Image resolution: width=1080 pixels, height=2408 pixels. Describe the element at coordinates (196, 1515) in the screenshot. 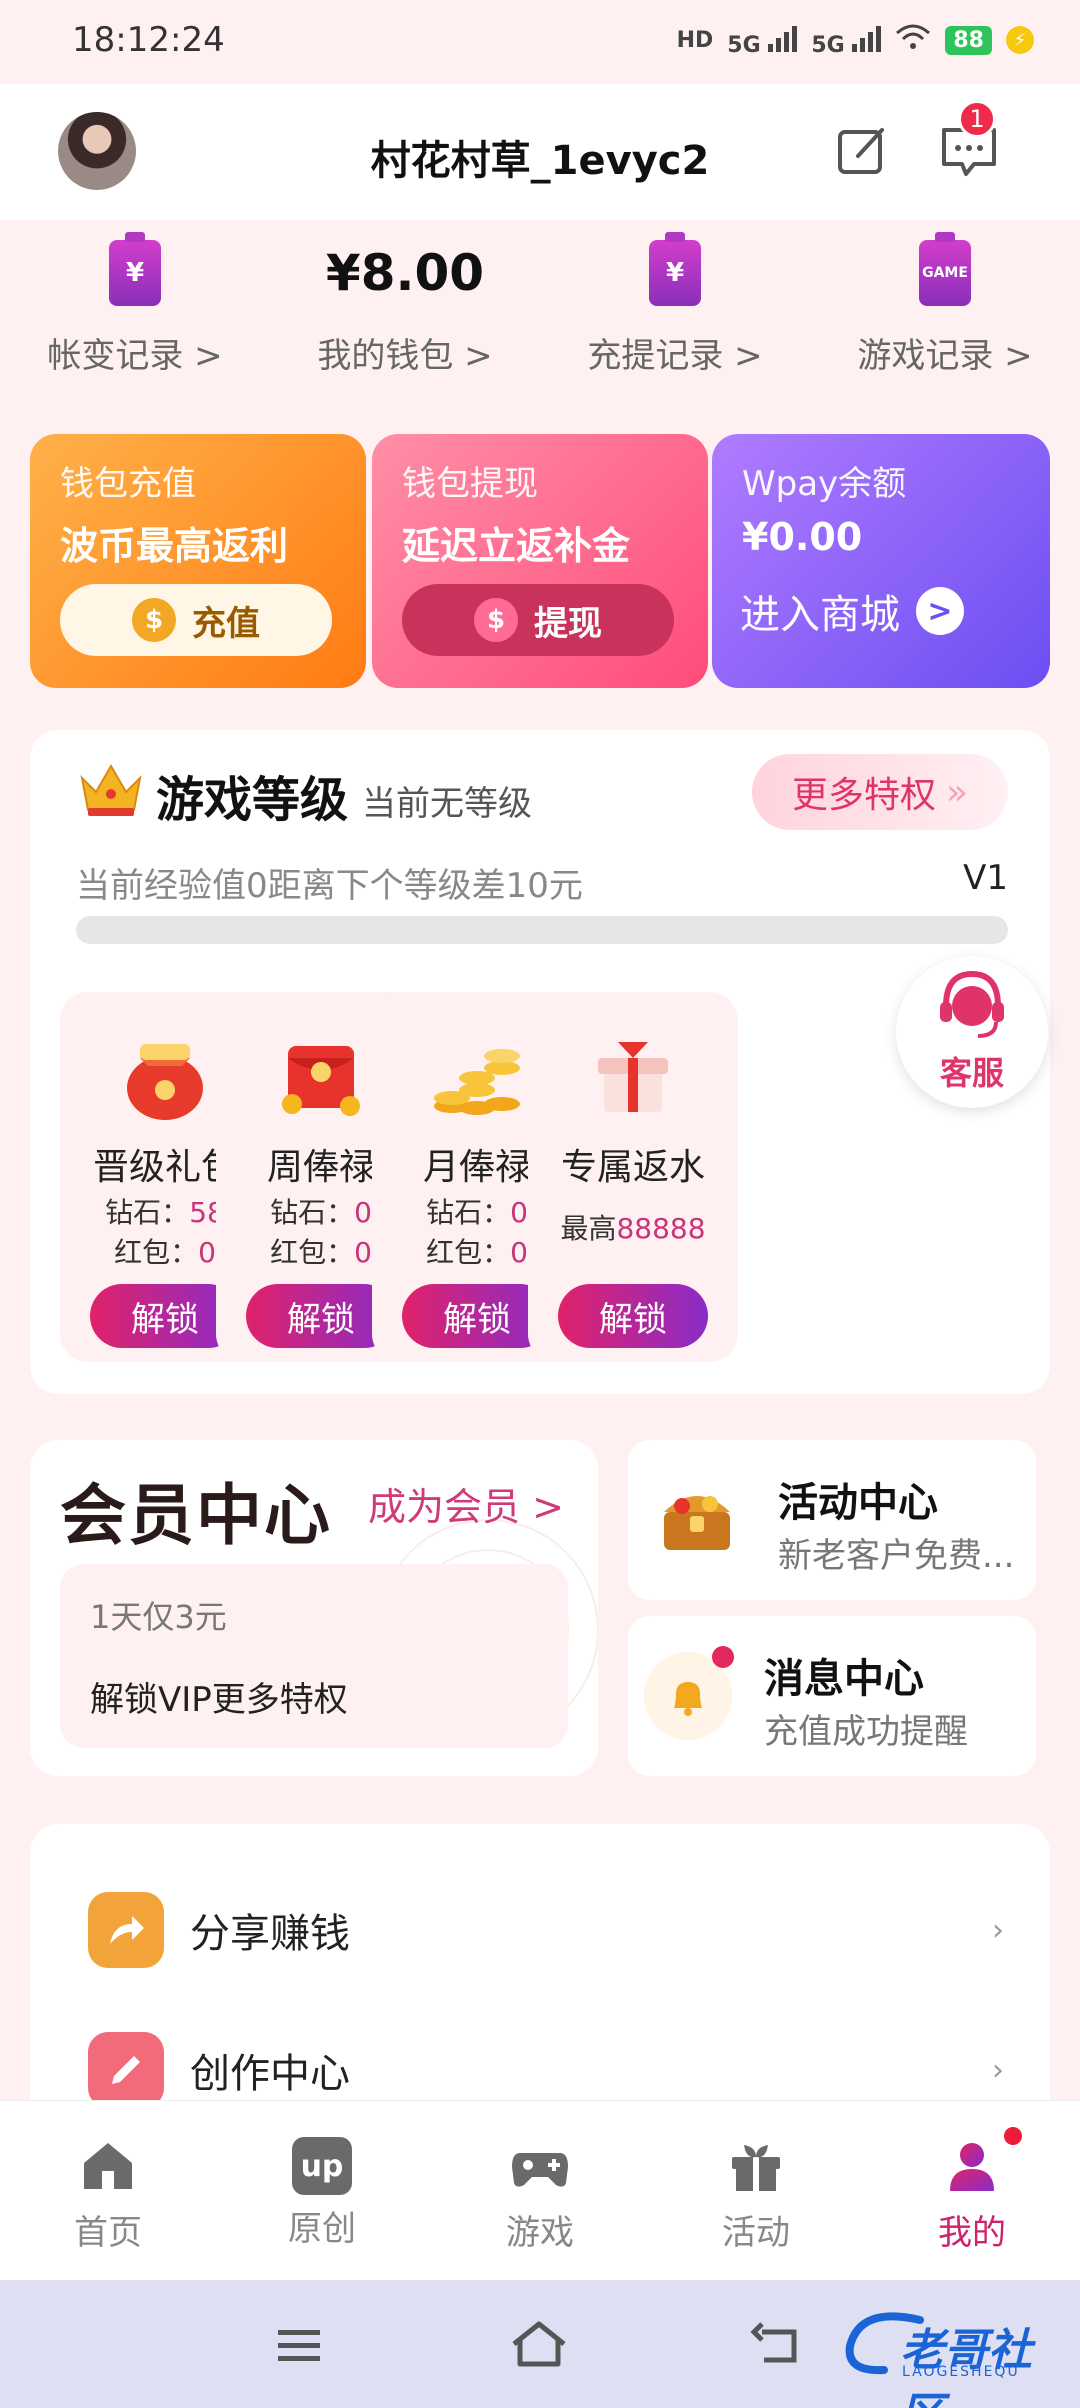

I see `member-center-title: 会员中心` at that location.